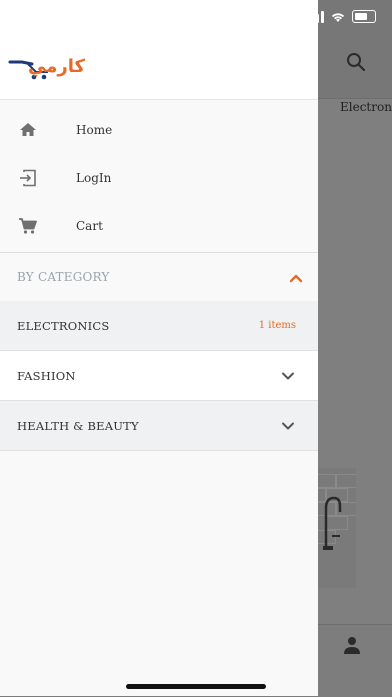 This screenshot has width=392, height=697. Describe the element at coordinates (355, 660) in the screenshot. I see `background-tab-bar` at that location.